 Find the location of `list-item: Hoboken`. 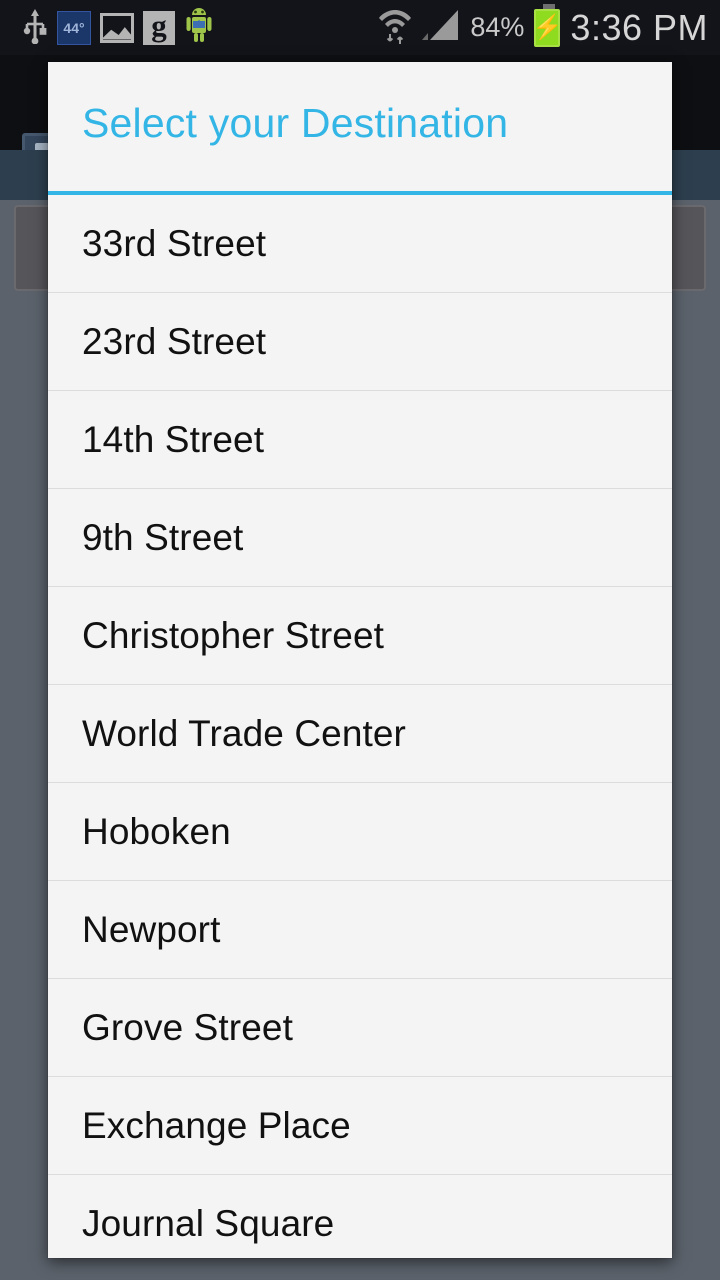

list-item: Hoboken is located at coordinates (360, 832).